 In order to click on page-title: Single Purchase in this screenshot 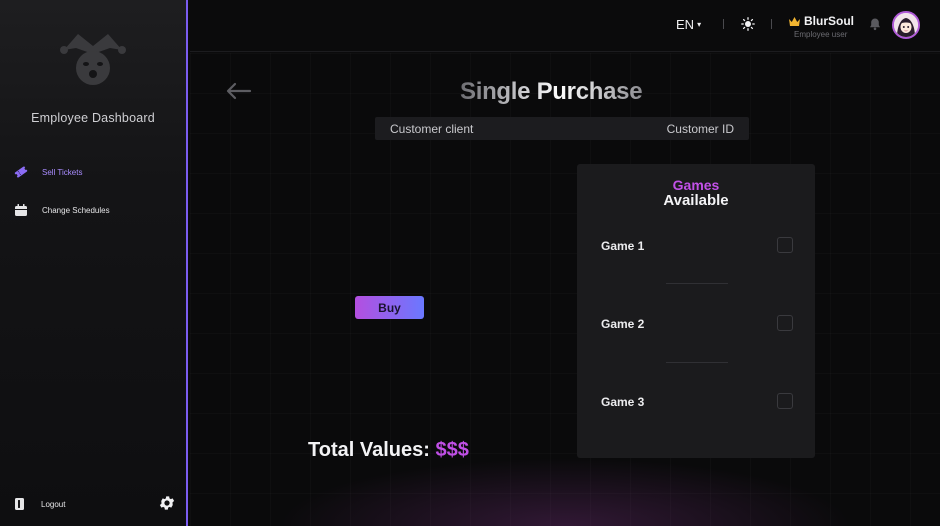, I will do `click(551, 91)`.